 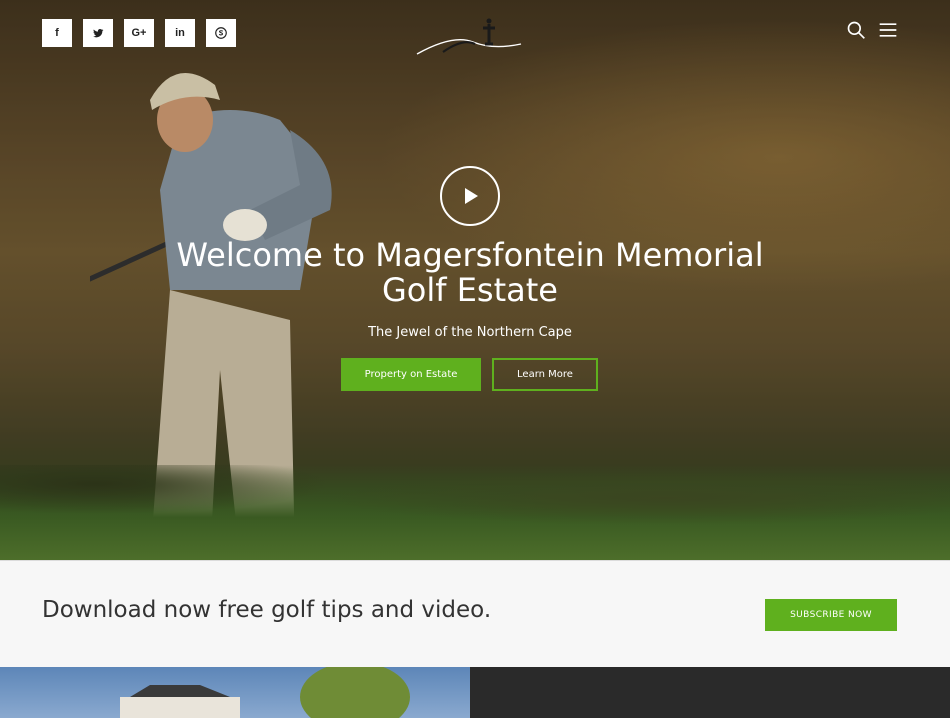 What do you see at coordinates (710, 692) in the screenshot?
I see `dark-panel` at bounding box center [710, 692].